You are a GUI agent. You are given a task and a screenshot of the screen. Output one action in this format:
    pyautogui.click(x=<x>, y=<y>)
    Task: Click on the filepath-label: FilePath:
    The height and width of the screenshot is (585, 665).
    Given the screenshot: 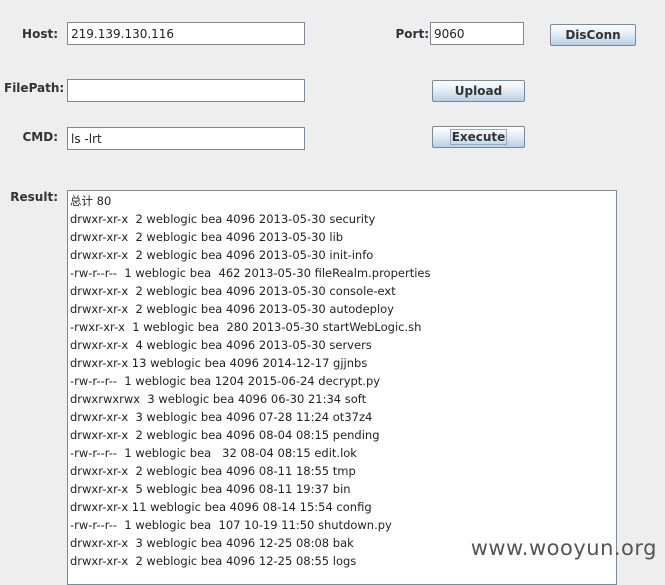 What is the action you would take?
    pyautogui.click(x=34, y=88)
    